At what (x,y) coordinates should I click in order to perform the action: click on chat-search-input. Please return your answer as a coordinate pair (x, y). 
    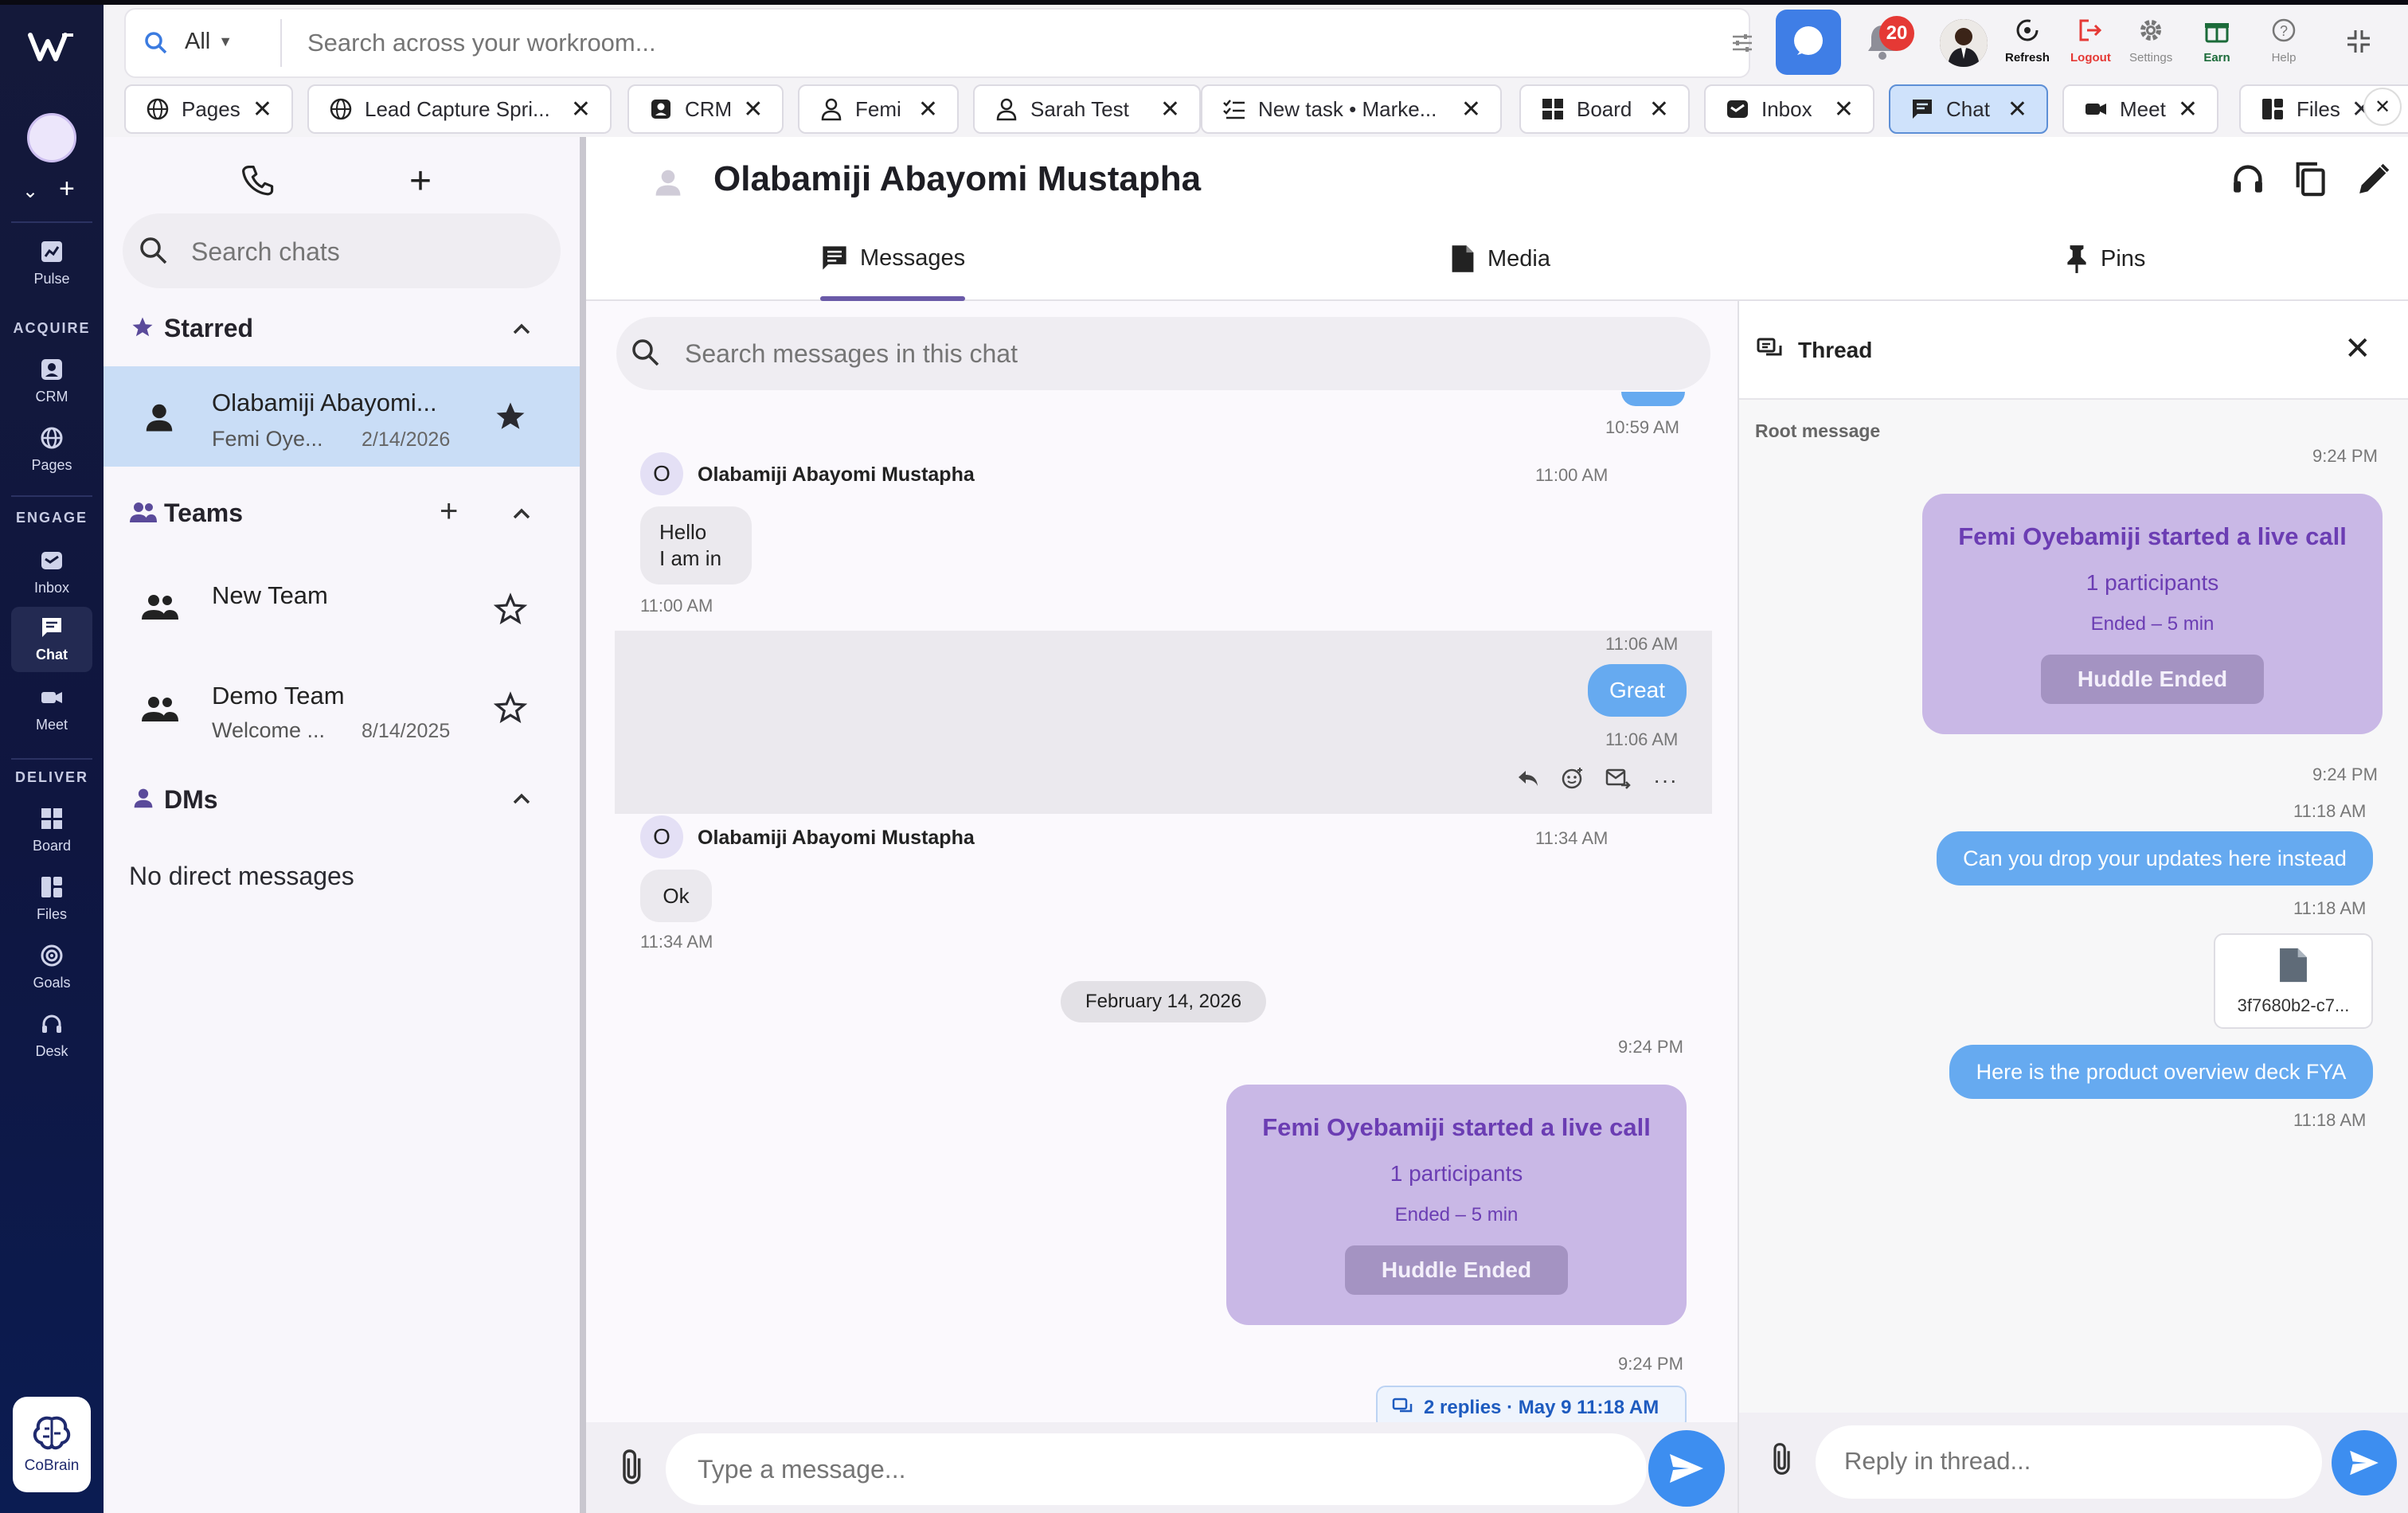
    Looking at the image, I should click on (366, 252).